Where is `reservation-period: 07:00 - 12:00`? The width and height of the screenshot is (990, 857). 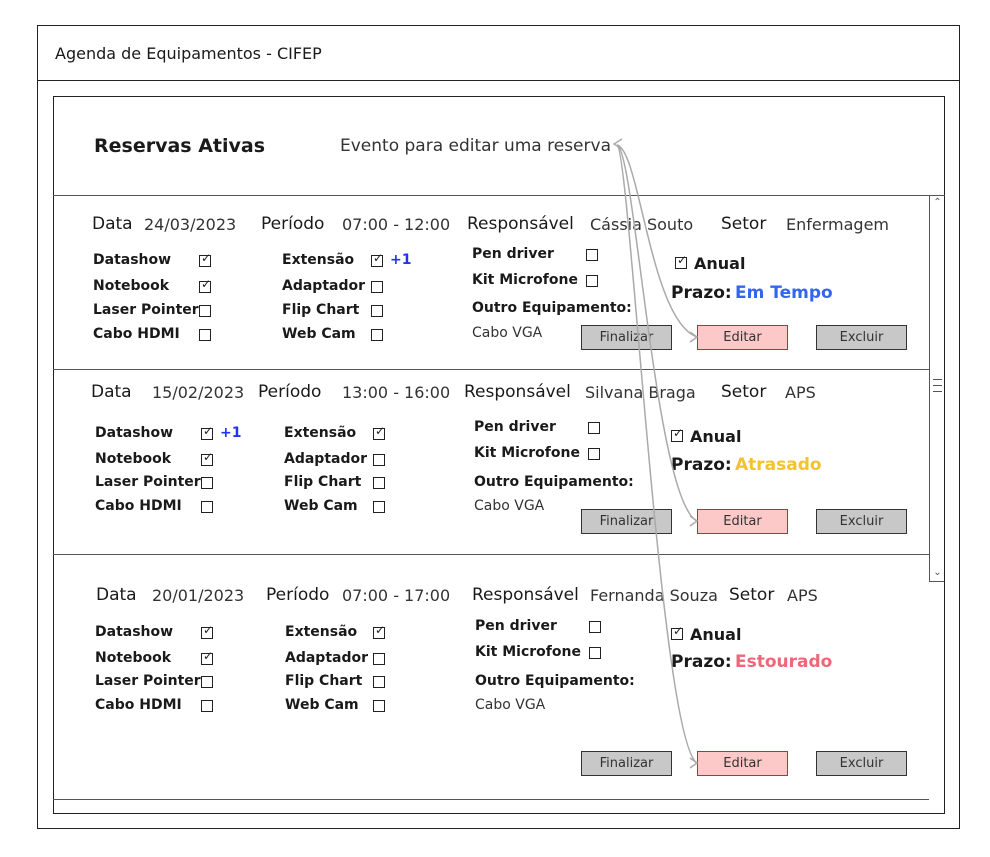
reservation-period: 07:00 - 12:00 is located at coordinates (396, 224).